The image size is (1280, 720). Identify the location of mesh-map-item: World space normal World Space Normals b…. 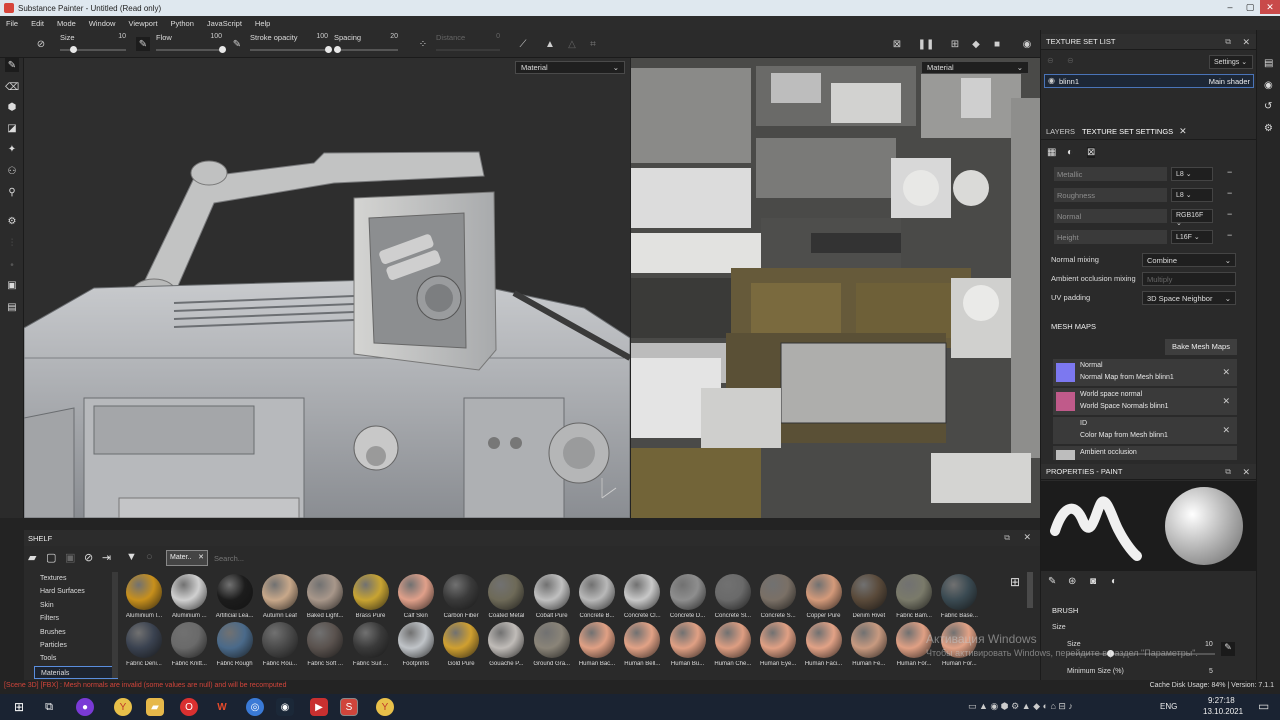
(1145, 401).